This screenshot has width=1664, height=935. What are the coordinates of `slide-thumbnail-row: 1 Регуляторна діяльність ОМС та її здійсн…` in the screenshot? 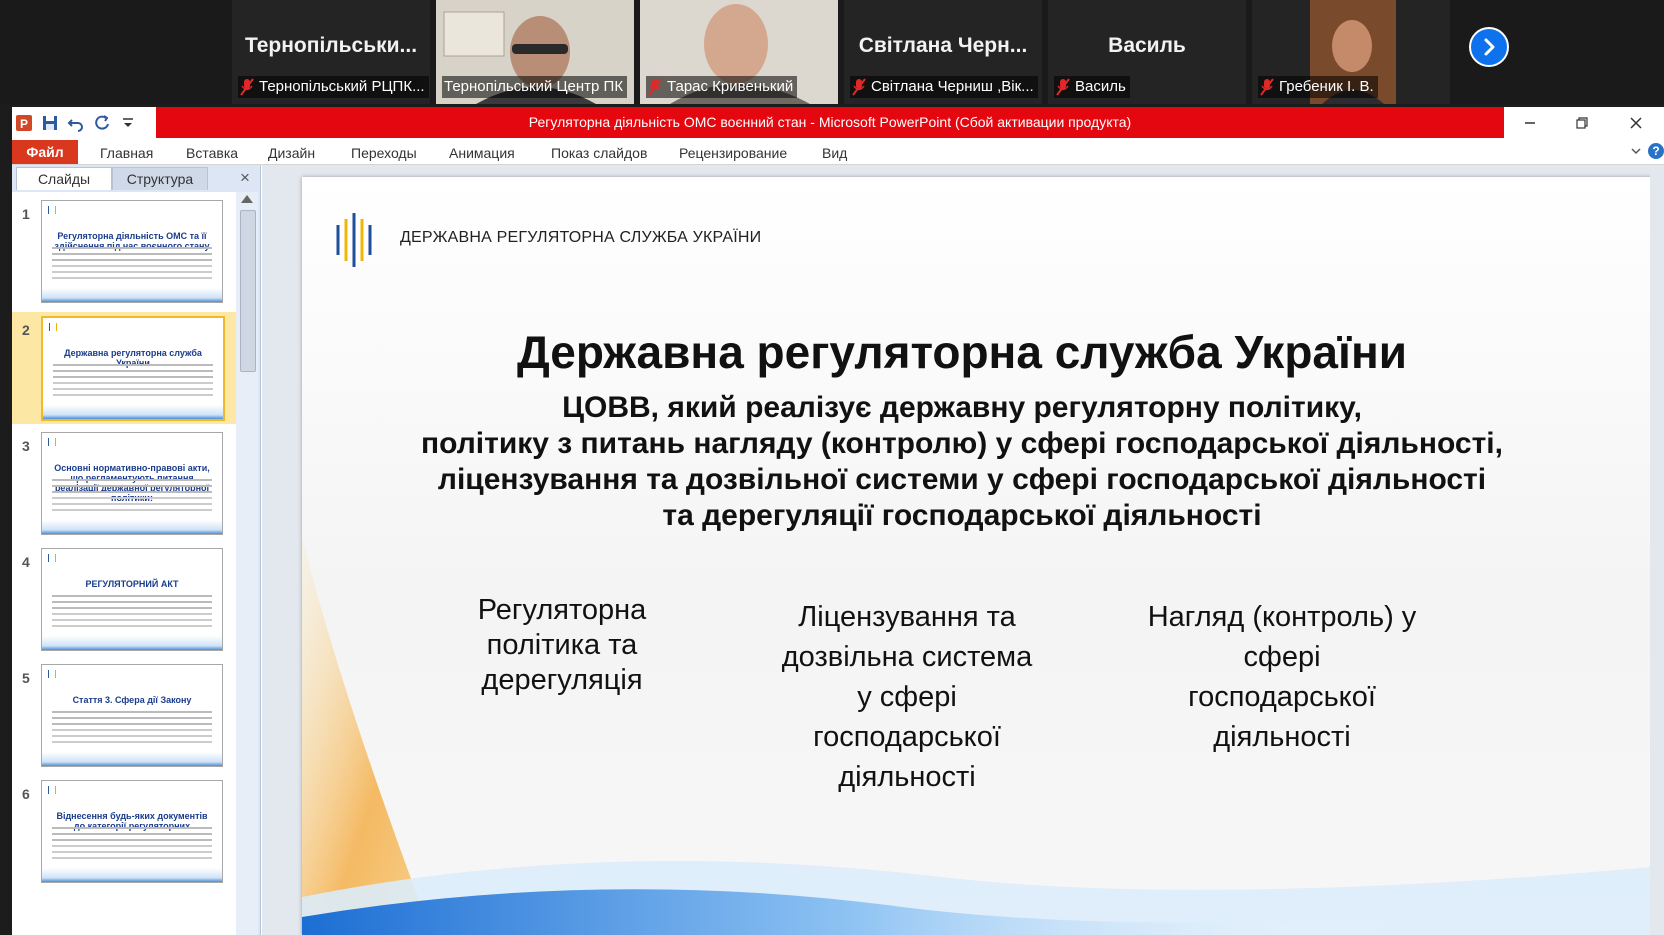 It's located at (124, 252).